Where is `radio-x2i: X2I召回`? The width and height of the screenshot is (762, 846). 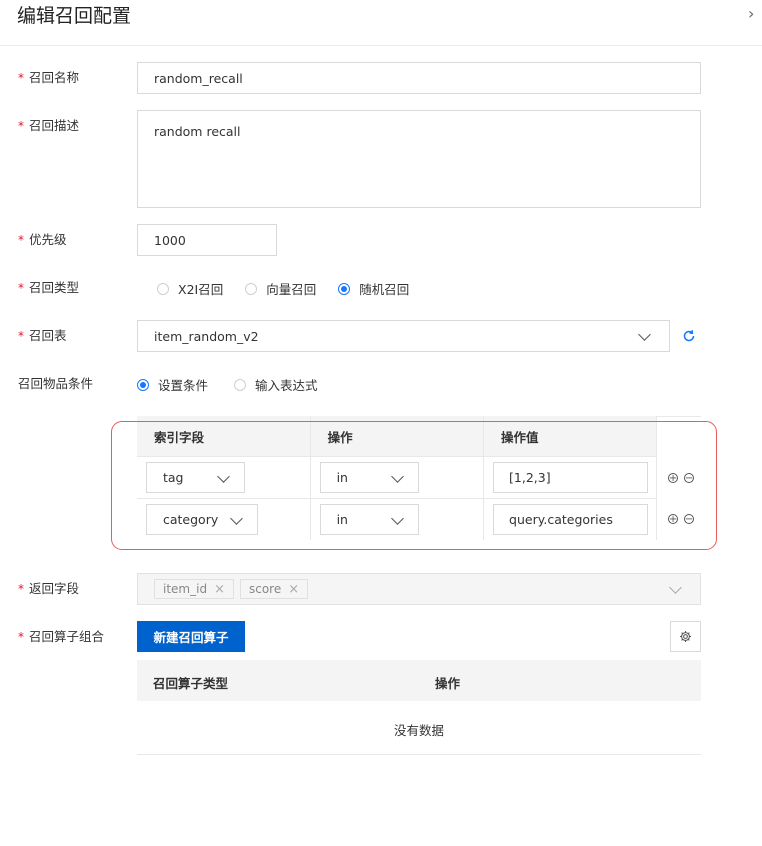 radio-x2i: X2I召回 is located at coordinates (190, 288).